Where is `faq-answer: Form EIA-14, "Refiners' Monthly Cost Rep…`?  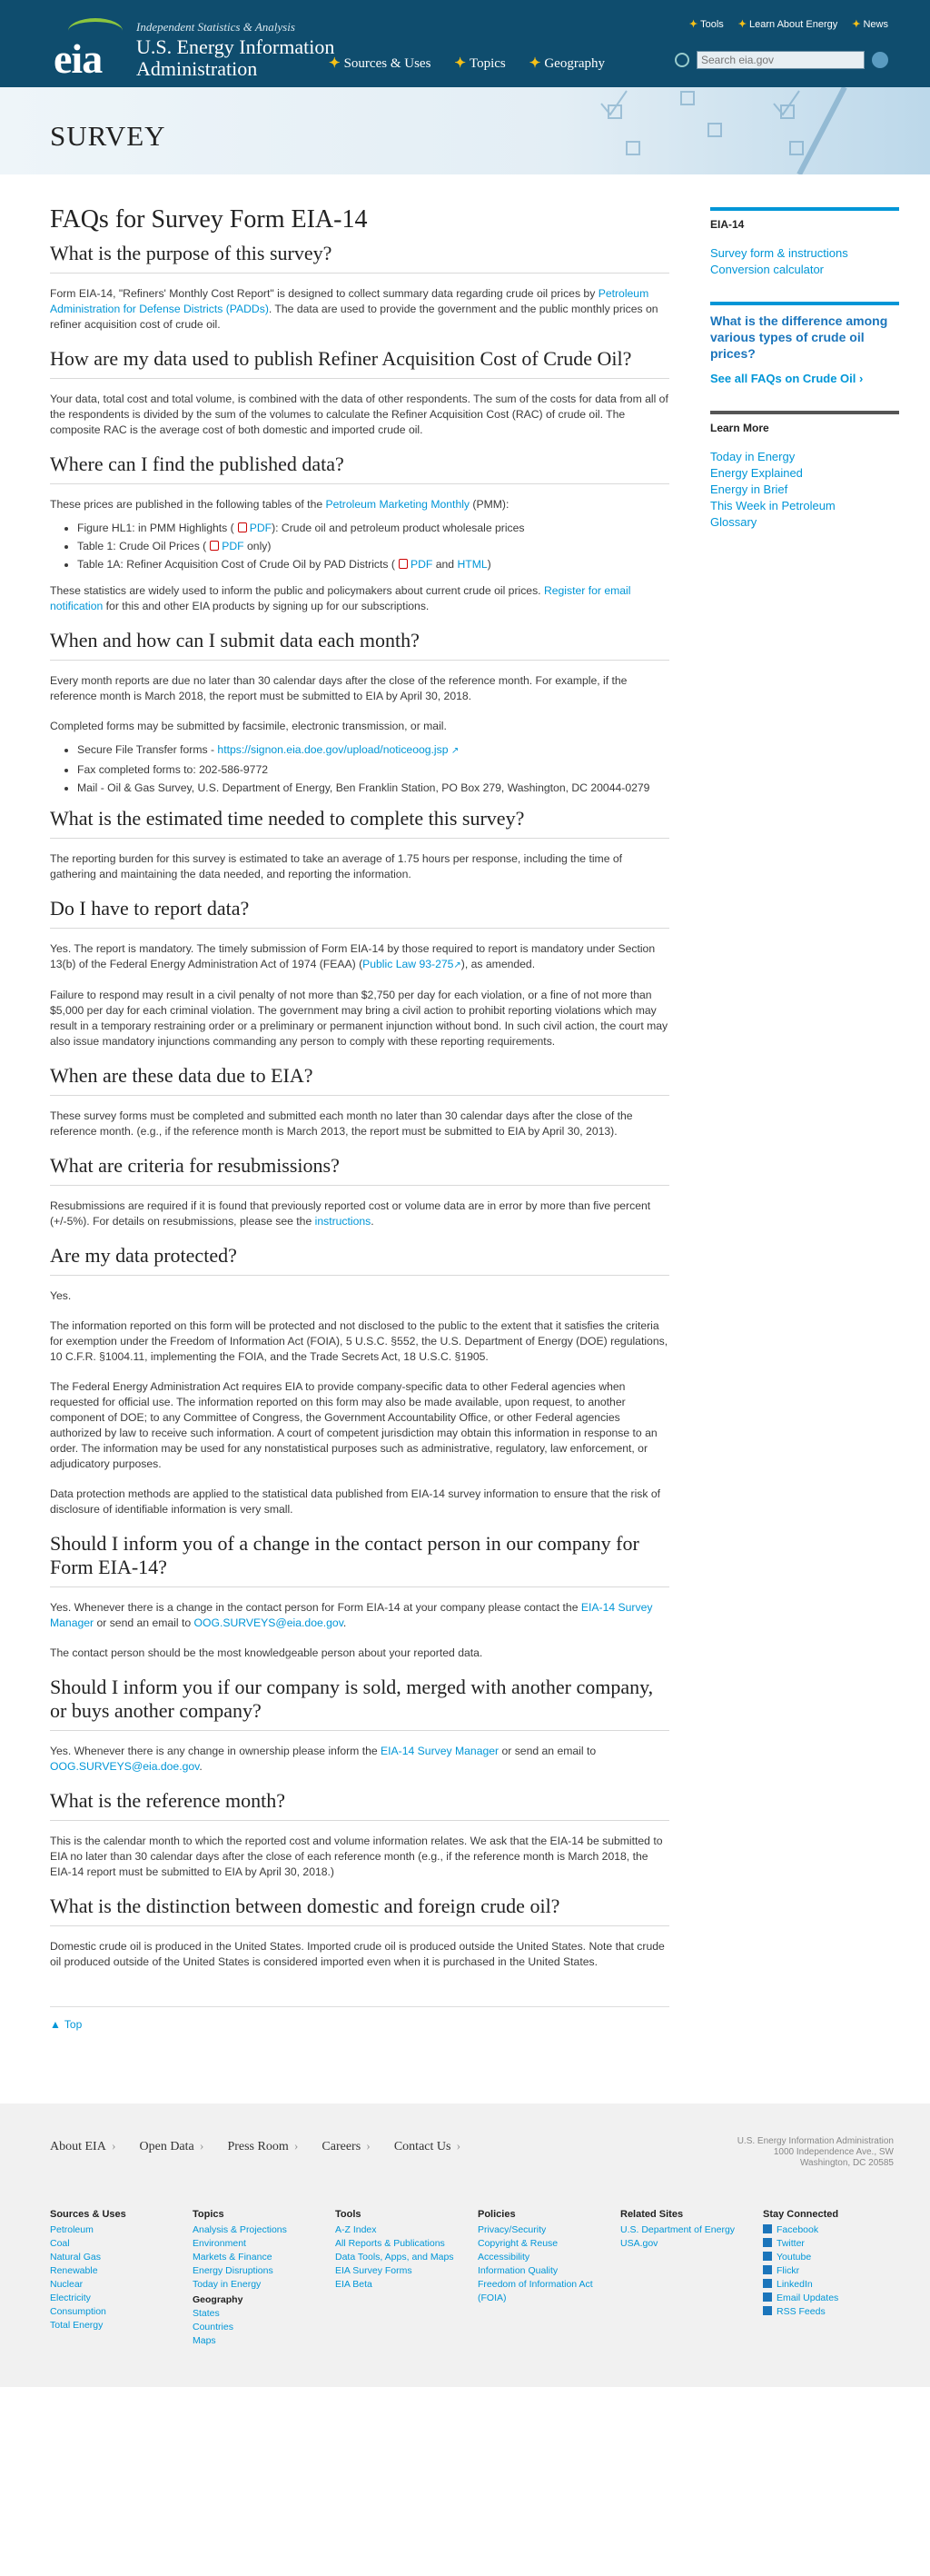 faq-answer: Form EIA-14, "Refiners' Monthly Cost Rep… is located at coordinates (354, 309).